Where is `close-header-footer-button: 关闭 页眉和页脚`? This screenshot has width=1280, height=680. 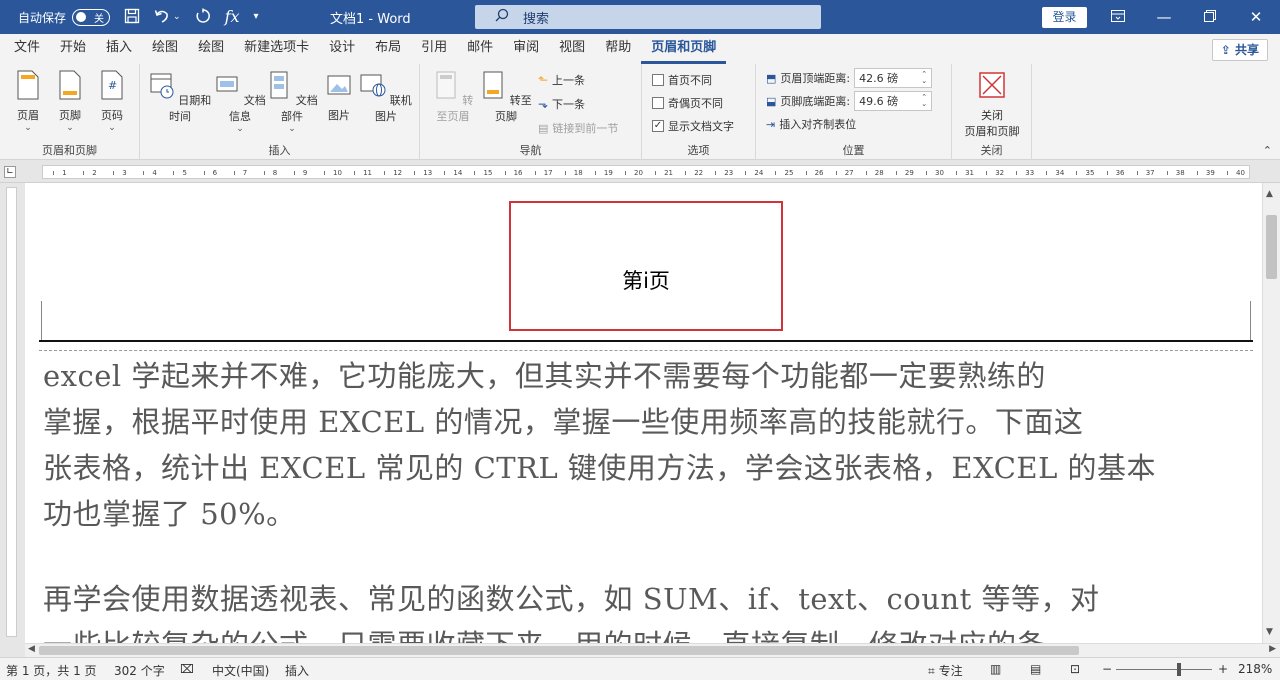 close-header-footer-button: 关闭 页眉和页脚 is located at coordinates (992, 104).